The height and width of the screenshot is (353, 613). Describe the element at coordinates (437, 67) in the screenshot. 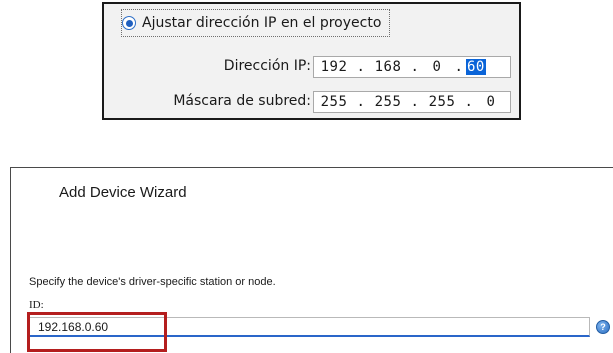

I see `ip-octet-3: 0` at that location.